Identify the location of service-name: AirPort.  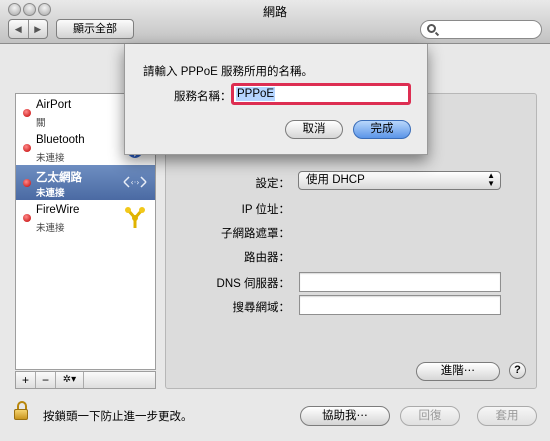
(54, 105).